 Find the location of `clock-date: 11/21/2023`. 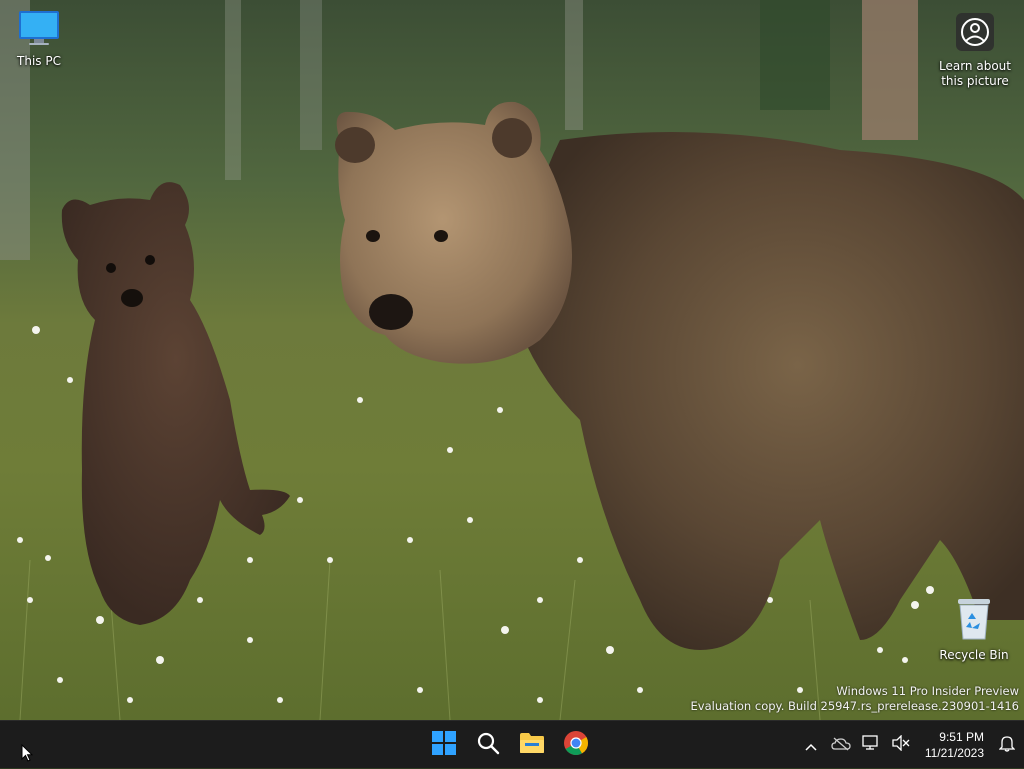

clock-date: 11/21/2023 is located at coordinates (954, 753).